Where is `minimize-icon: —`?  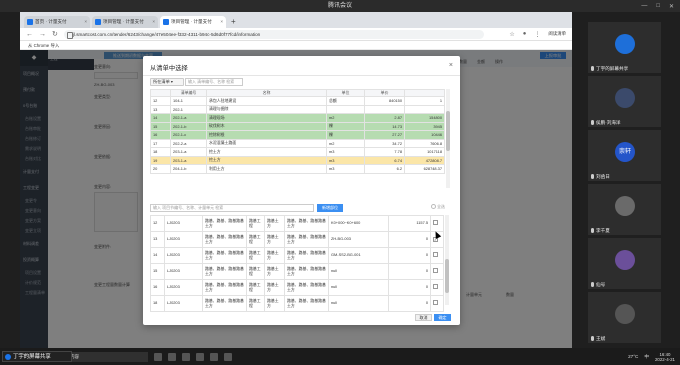
minimize-icon: — is located at coordinates (644, 6).